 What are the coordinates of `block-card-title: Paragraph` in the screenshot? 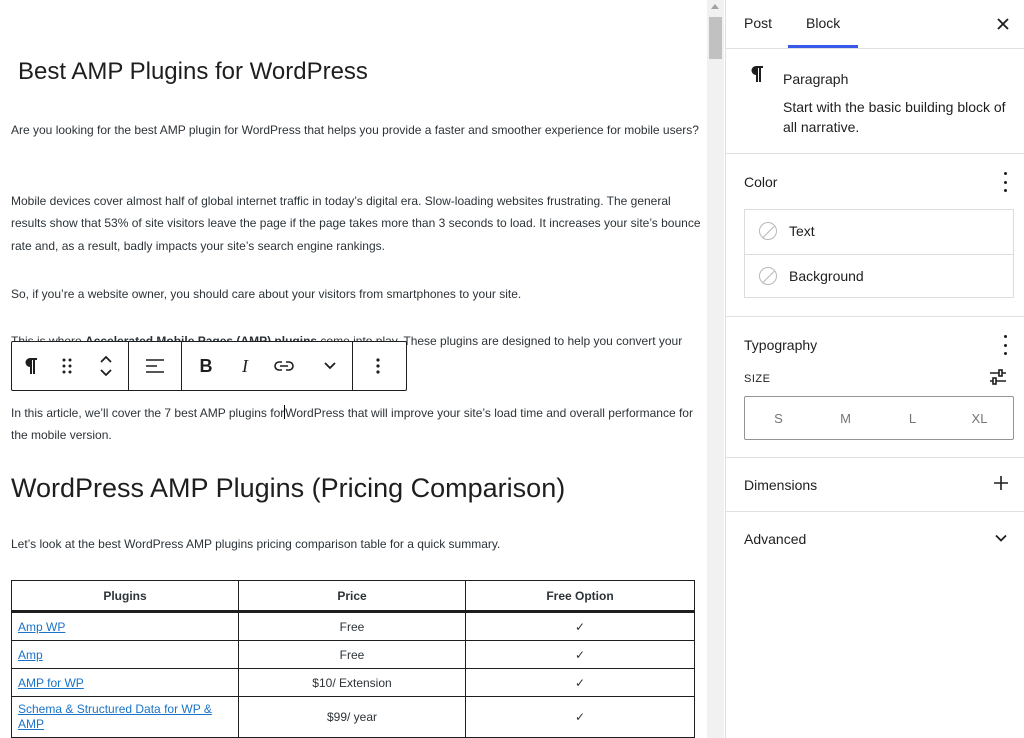 It's located at (816, 79).